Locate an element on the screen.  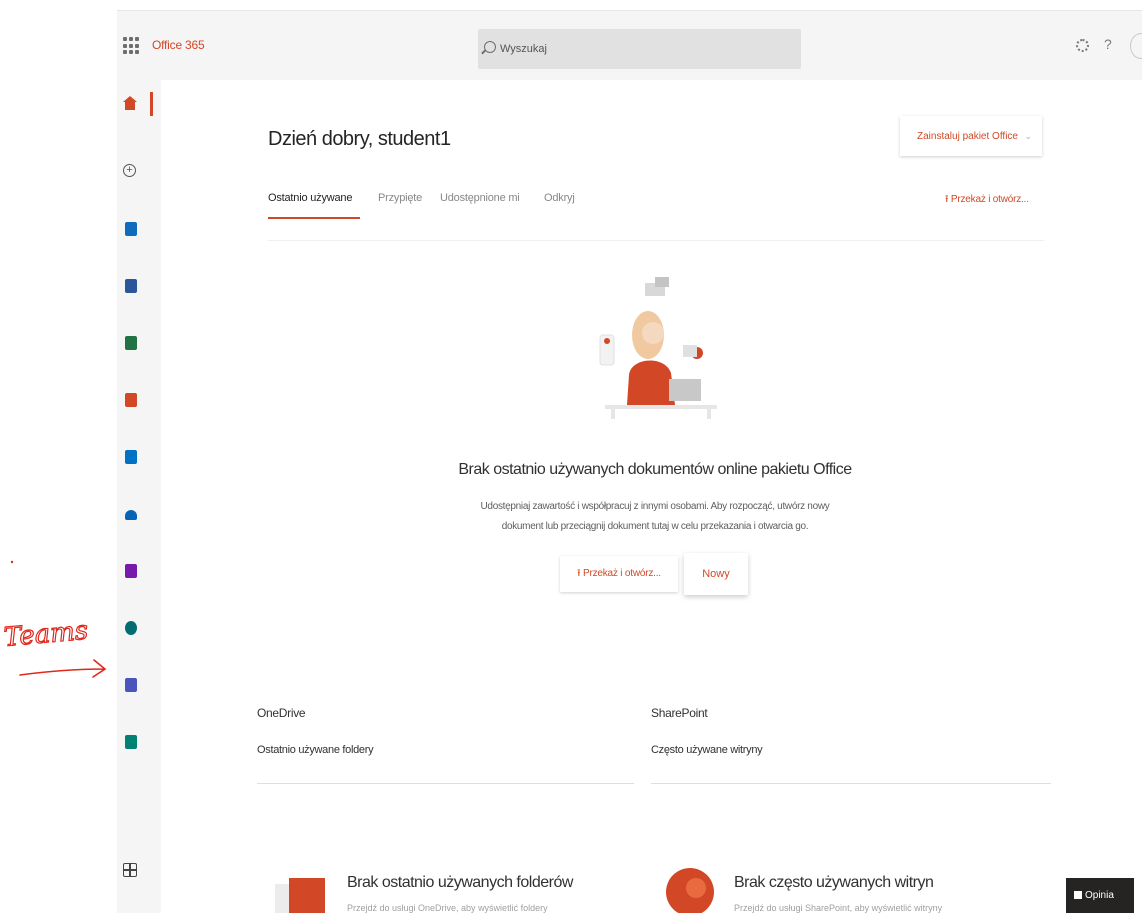
app-icon-onenote is located at coordinates (131, 571).